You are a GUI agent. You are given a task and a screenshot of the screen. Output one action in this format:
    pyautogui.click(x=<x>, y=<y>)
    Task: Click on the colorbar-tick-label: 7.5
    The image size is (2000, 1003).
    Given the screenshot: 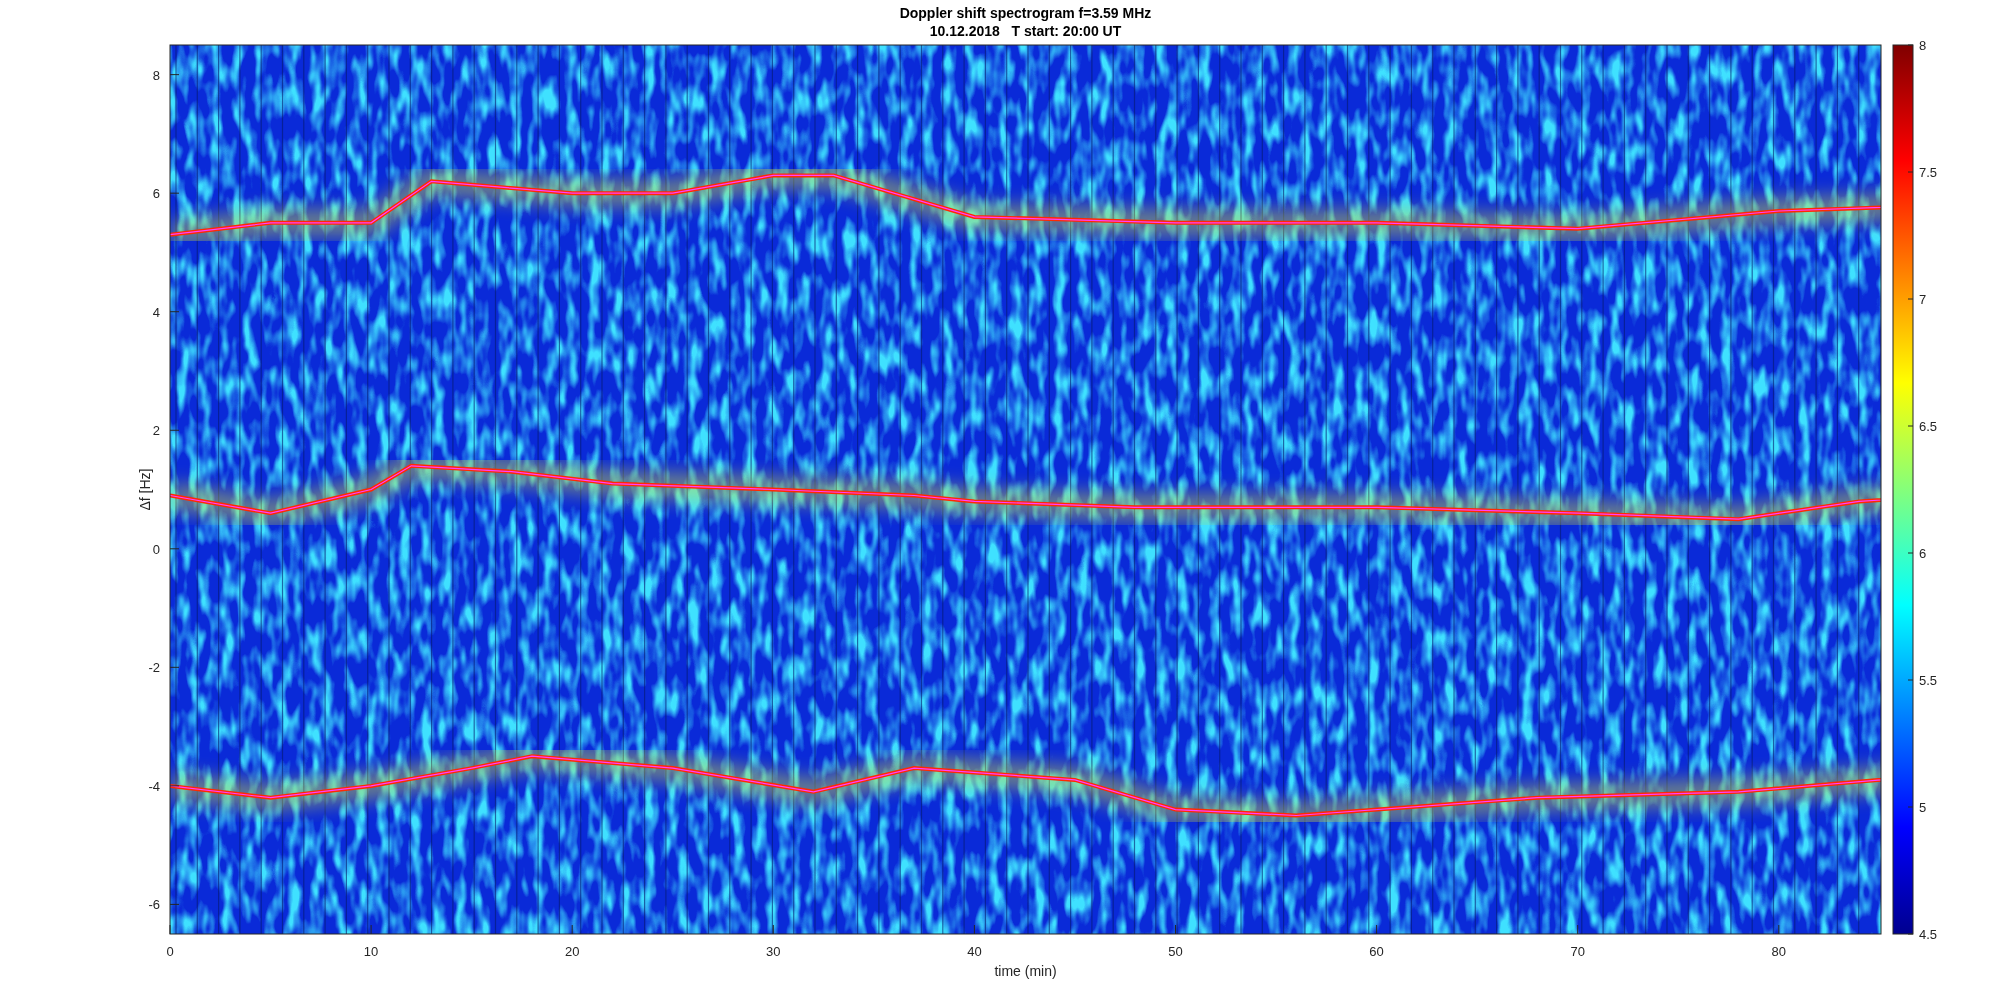 What is the action you would take?
    pyautogui.click(x=1928, y=172)
    